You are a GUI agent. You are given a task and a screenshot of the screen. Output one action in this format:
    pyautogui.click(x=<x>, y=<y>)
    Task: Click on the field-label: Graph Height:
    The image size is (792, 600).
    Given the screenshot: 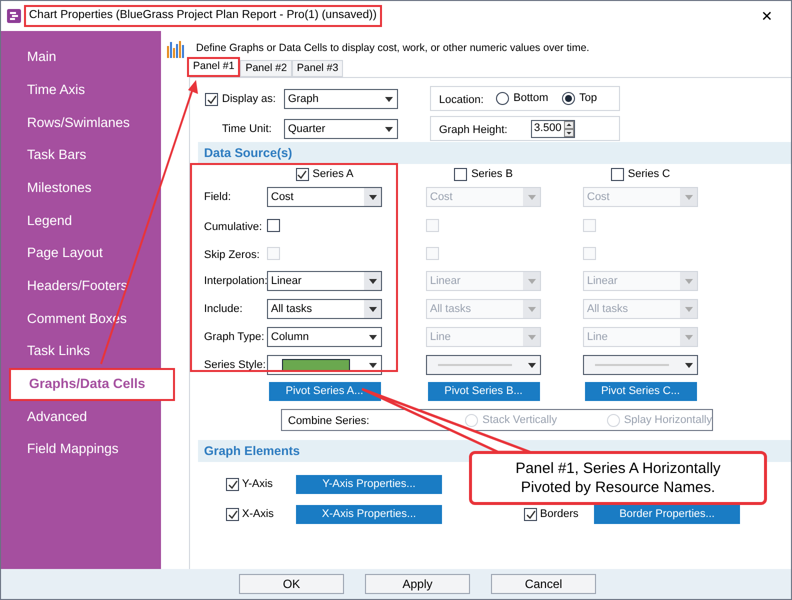 What is the action you would take?
    pyautogui.click(x=473, y=130)
    